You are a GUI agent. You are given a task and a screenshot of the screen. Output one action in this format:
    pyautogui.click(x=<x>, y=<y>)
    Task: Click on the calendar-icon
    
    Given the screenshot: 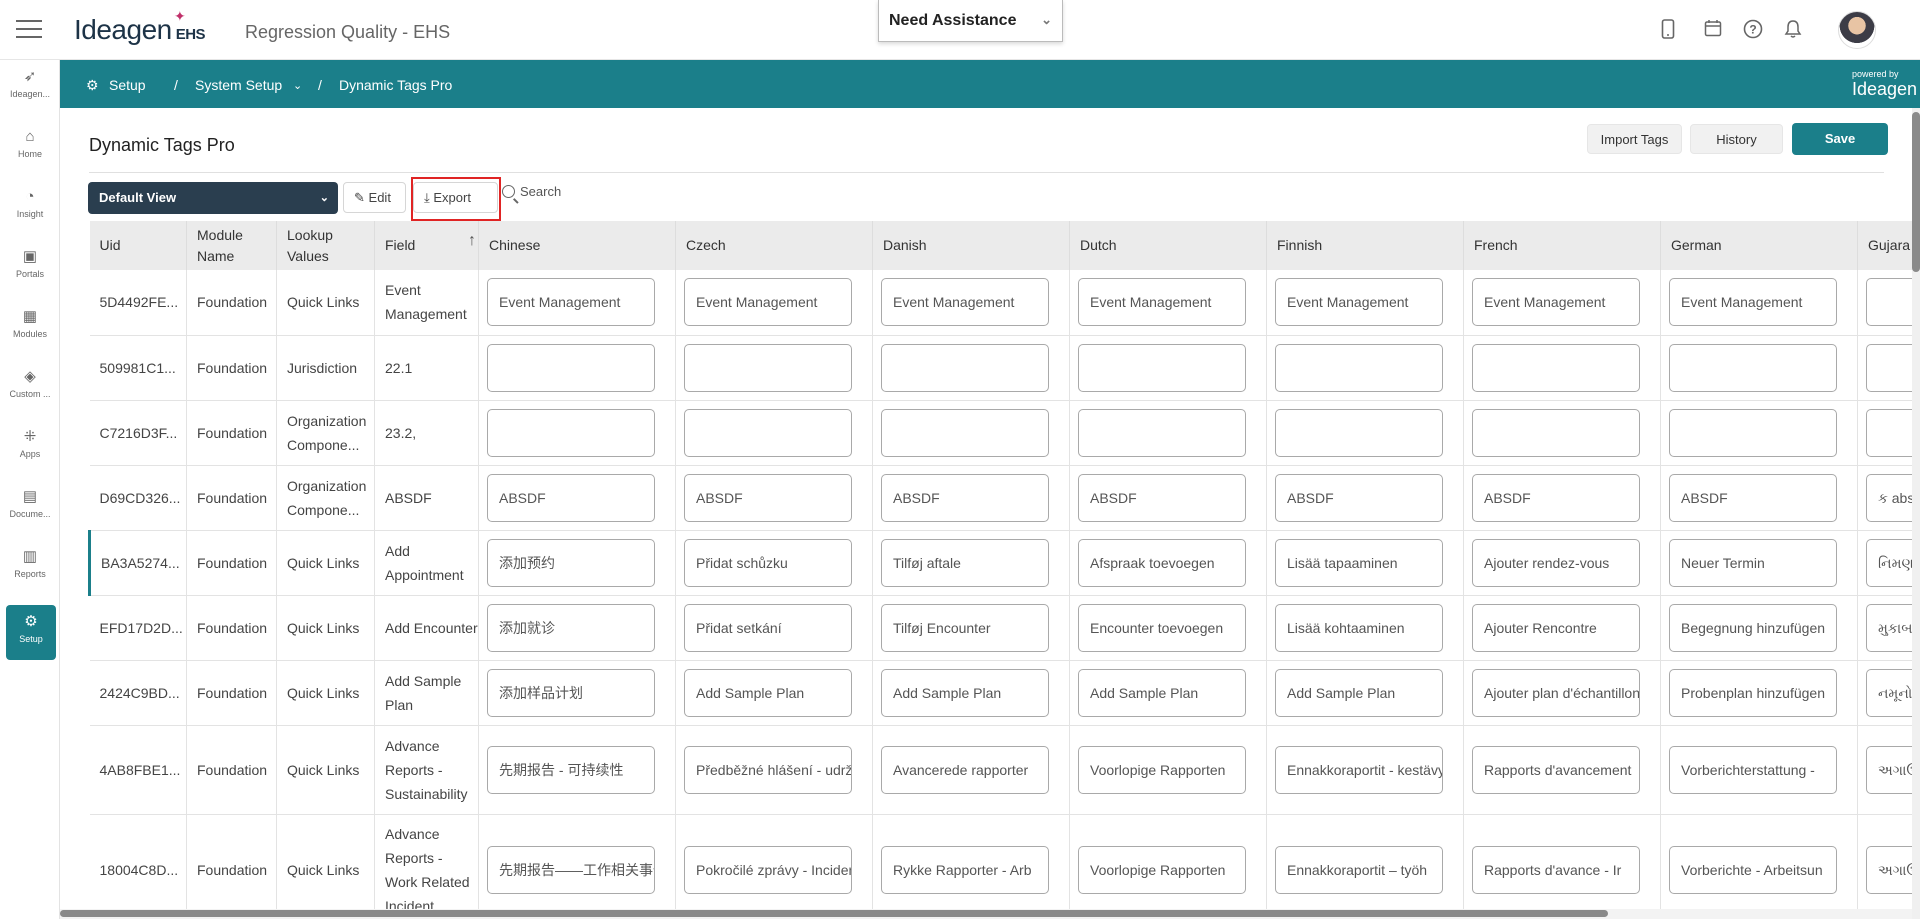 What is the action you would take?
    pyautogui.click(x=1713, y=30)
    